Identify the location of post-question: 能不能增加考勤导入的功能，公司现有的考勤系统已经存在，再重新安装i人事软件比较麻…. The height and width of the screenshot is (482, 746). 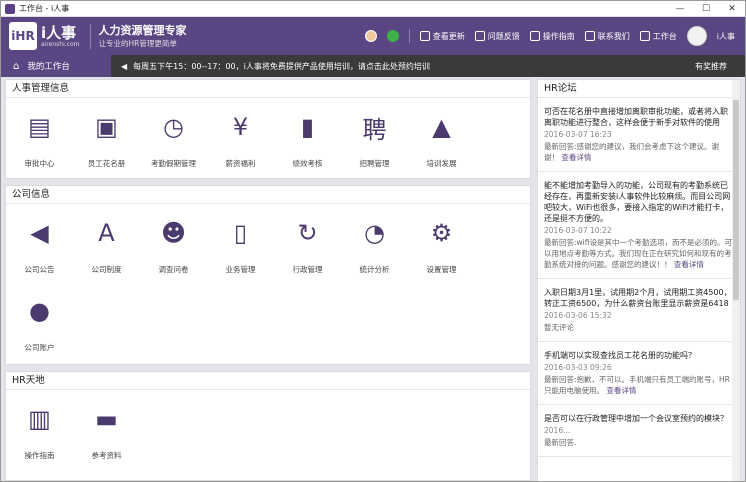
(639, 202).